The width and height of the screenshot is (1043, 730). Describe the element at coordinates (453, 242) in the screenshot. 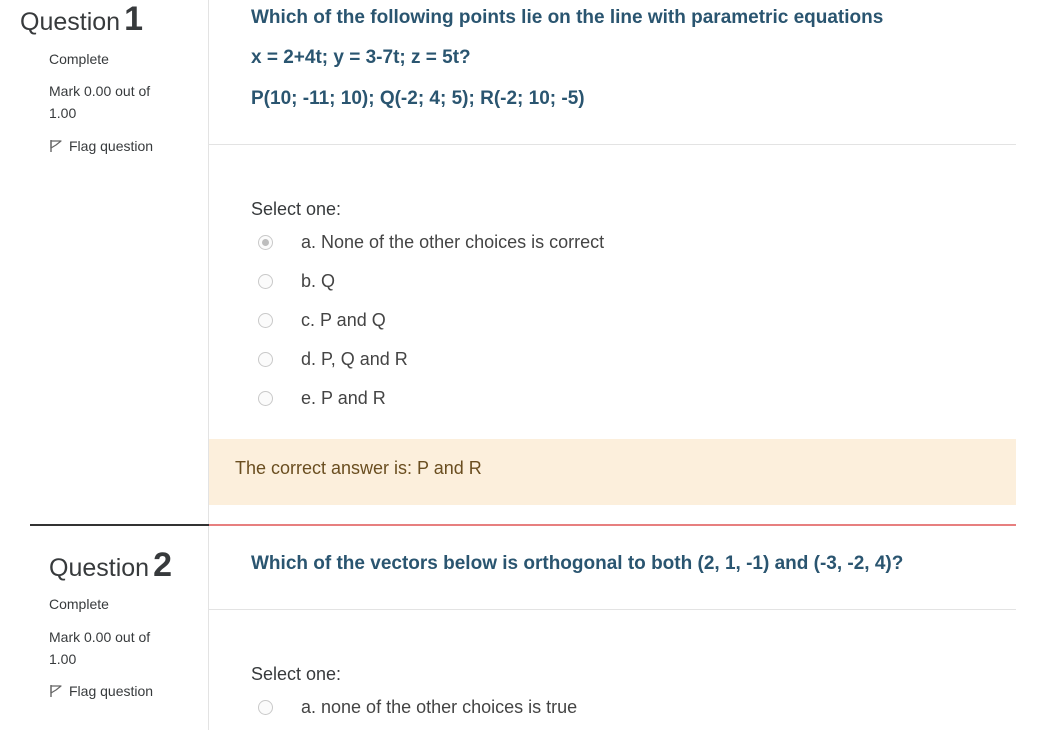

I see `answer-option-label: a. None of the other choices is correct` at that location.